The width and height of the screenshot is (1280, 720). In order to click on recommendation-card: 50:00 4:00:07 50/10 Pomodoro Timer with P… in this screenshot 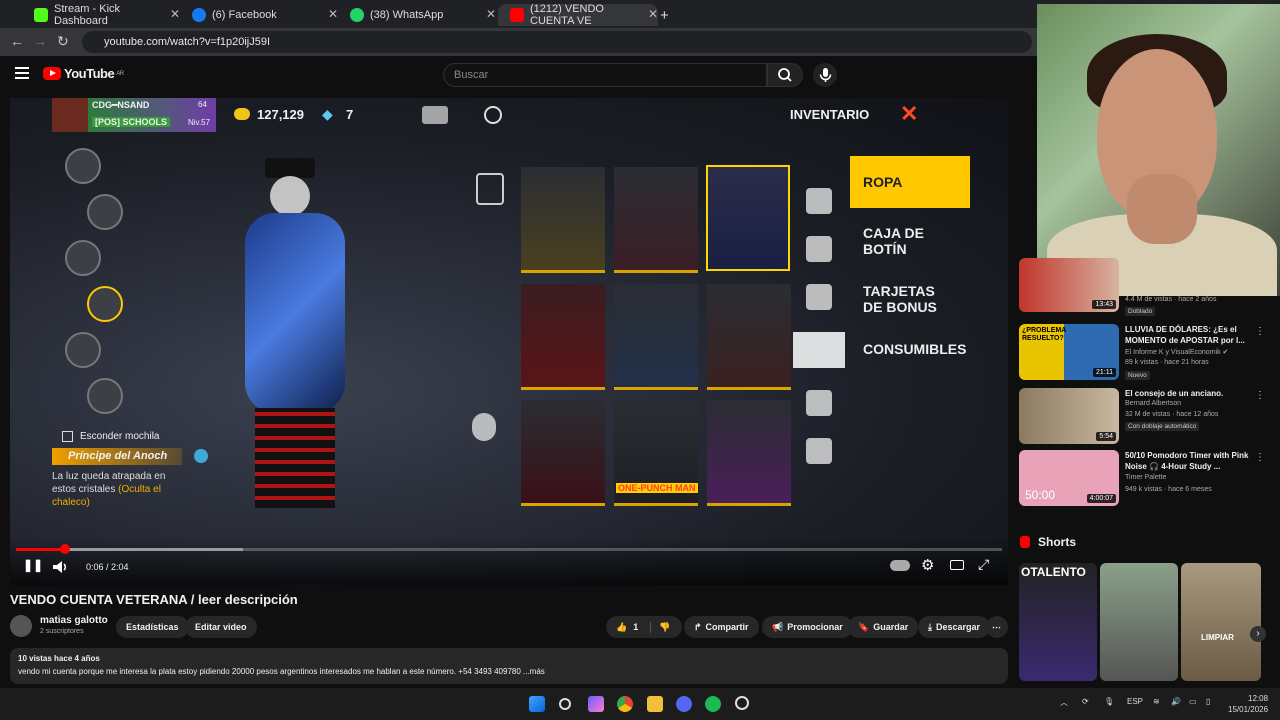, I will do `click(1149, 480)`.